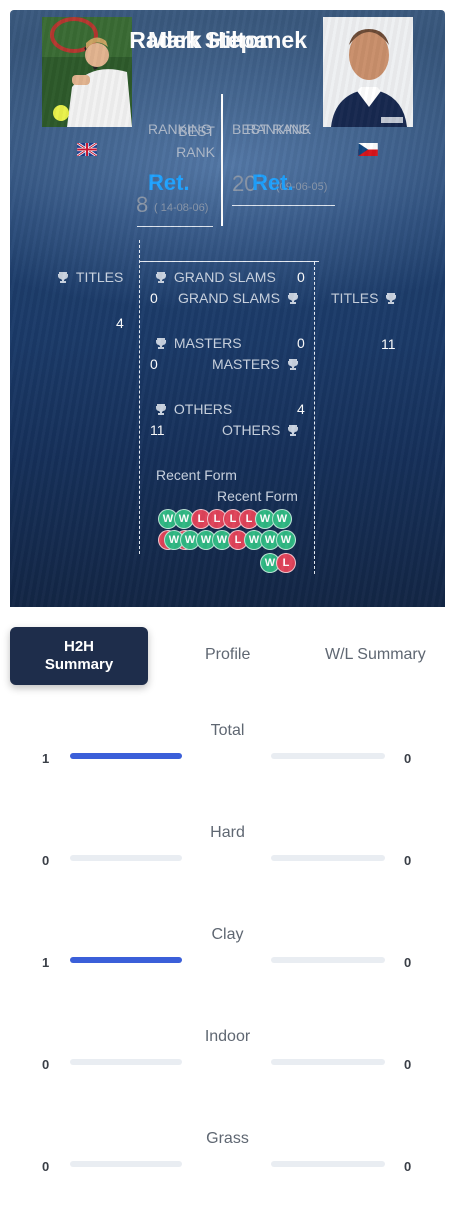  Describe the element at coordinates (283, 205) in the screenshot. I see `right-rank-underline` at that location.